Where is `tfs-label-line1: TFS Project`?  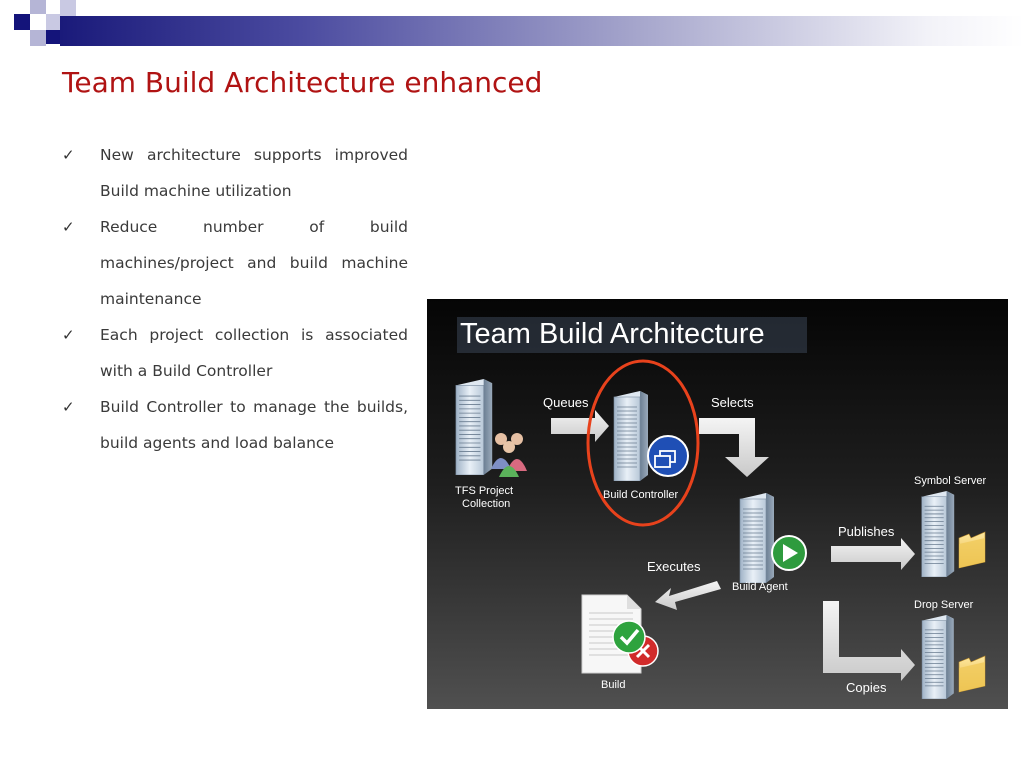 tfs-label-line1: TFS Project is located at coordinates (484, 491).